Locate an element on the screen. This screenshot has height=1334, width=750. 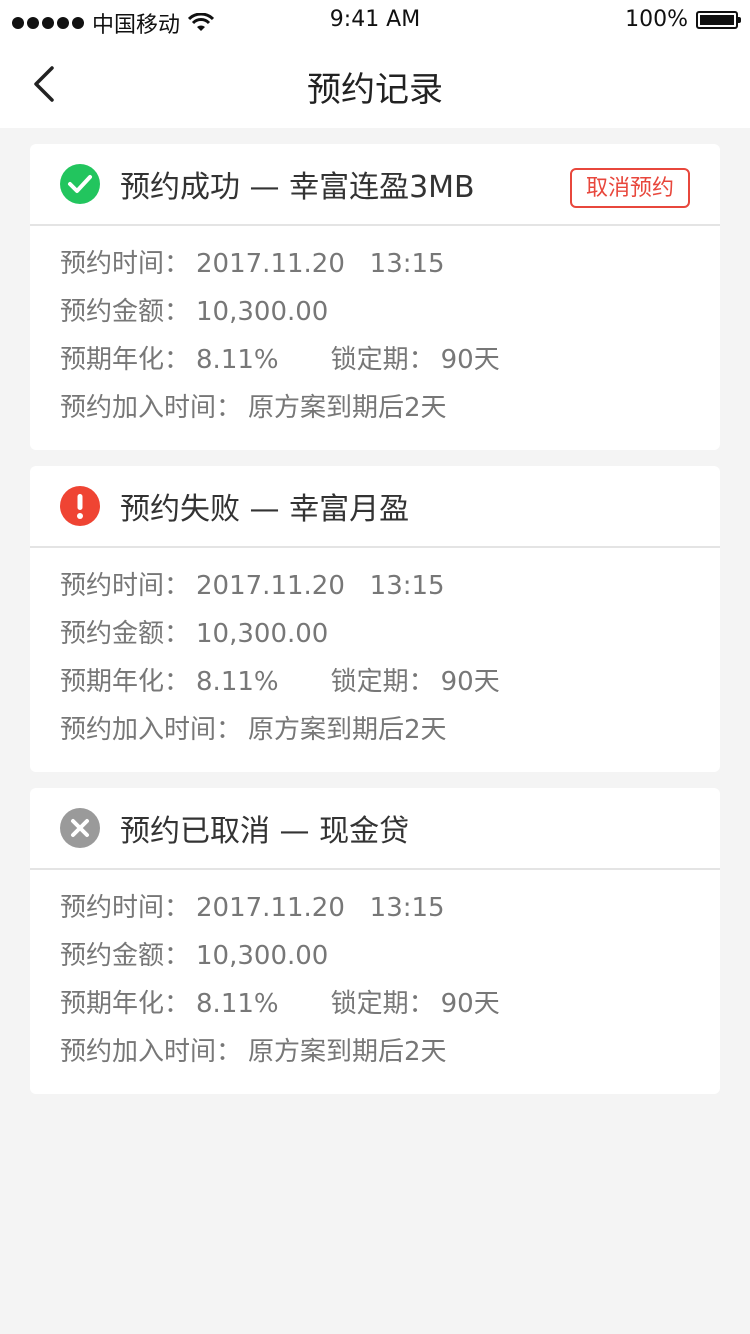
x-circle-icon is located at coordinates (80, 828).